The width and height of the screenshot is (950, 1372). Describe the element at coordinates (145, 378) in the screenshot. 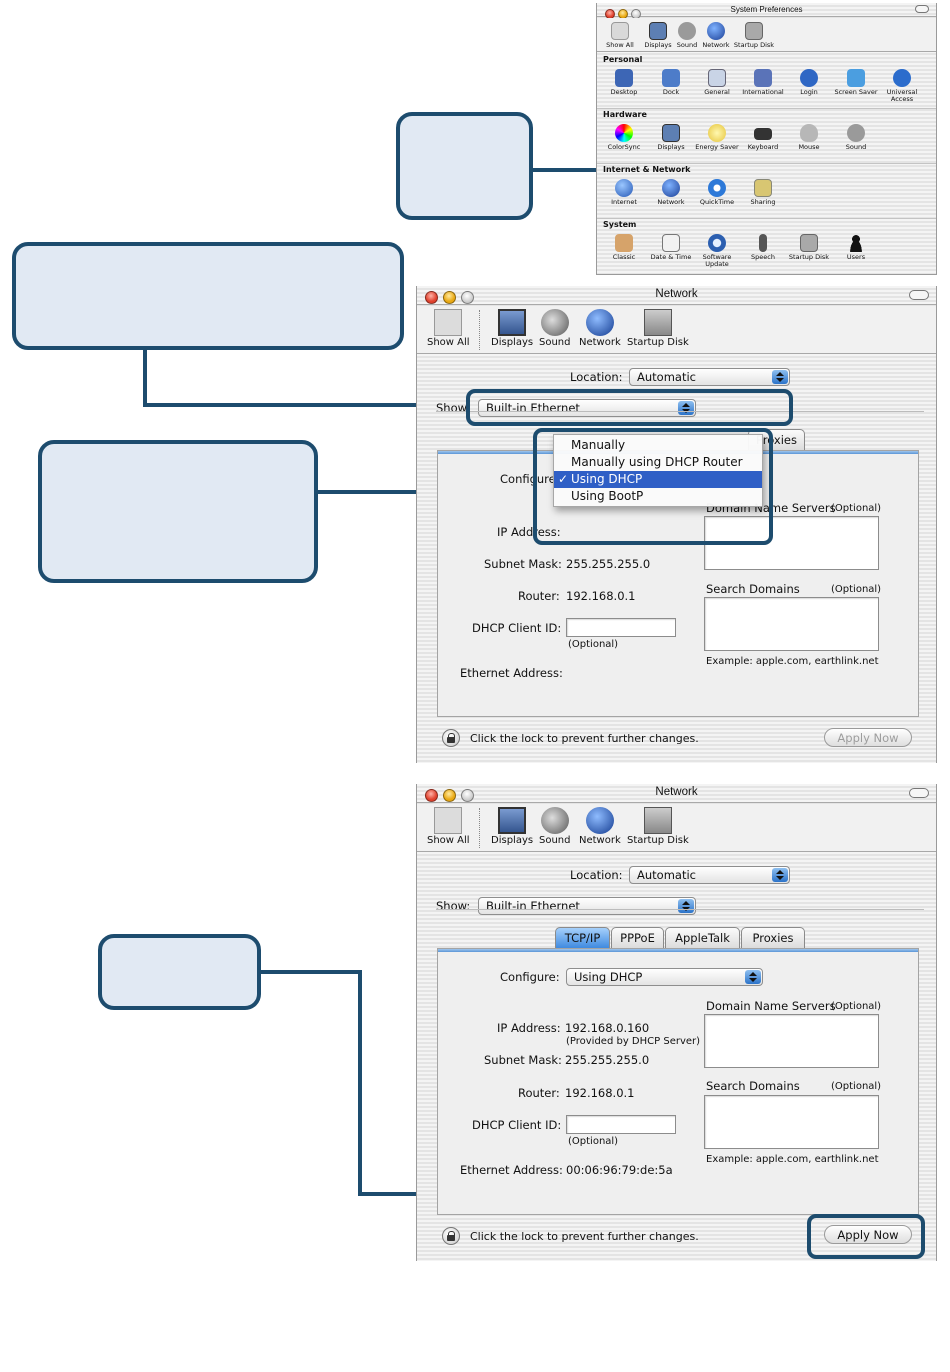

I see `connector-show-v` at that location.